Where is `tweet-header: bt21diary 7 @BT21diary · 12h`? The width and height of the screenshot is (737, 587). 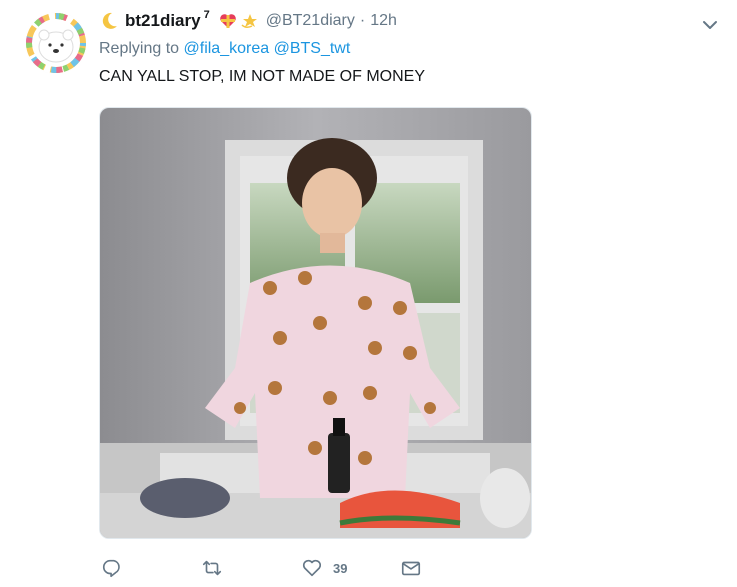 tweet-header: bt21diary 7 @BT21diary · 12h is located at coordinates (409, 21).